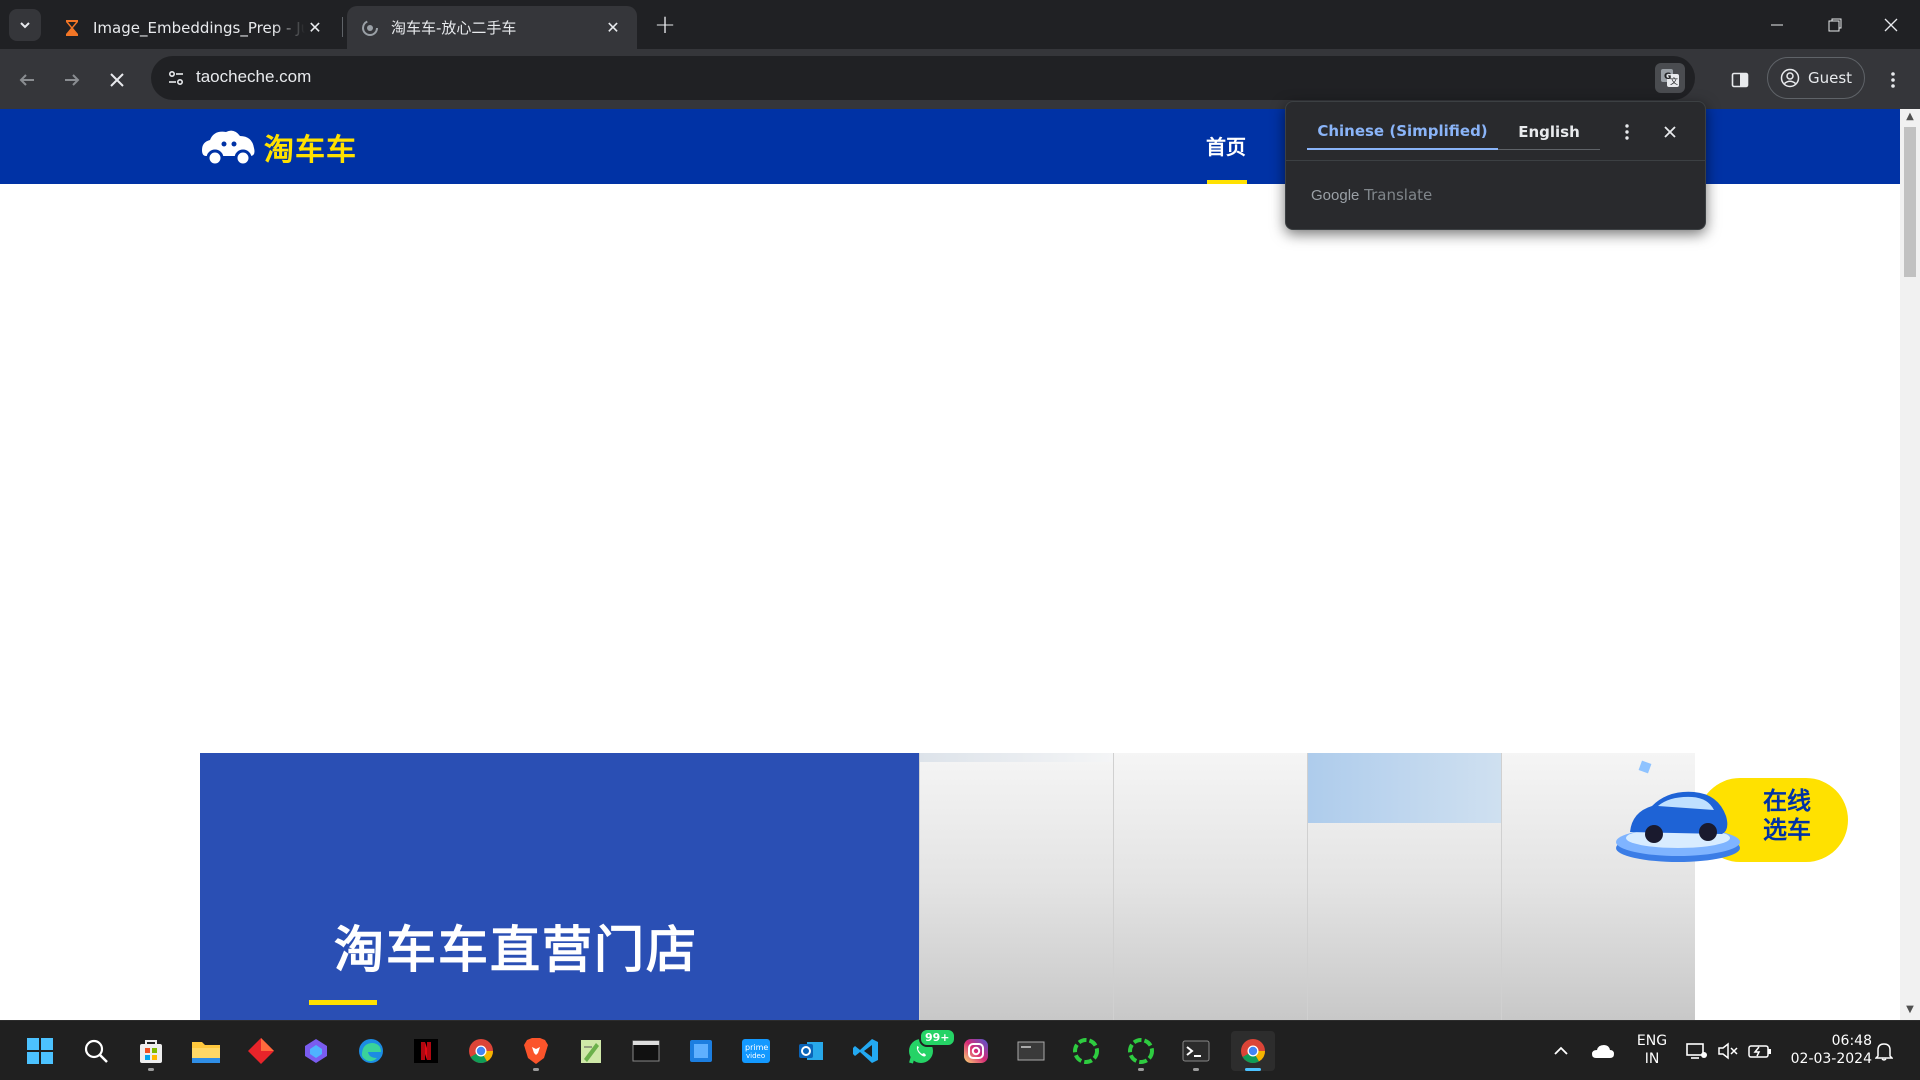  What do you see at coordinates (1826, 1050) in the screenshot?
I see `system-clock: 06:48 02-03-2024` at bounding box center [1826, 1050].